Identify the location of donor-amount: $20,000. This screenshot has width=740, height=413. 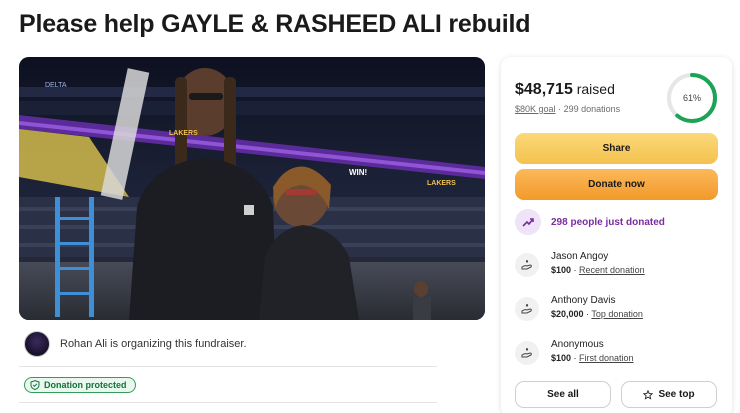
(567, 314).